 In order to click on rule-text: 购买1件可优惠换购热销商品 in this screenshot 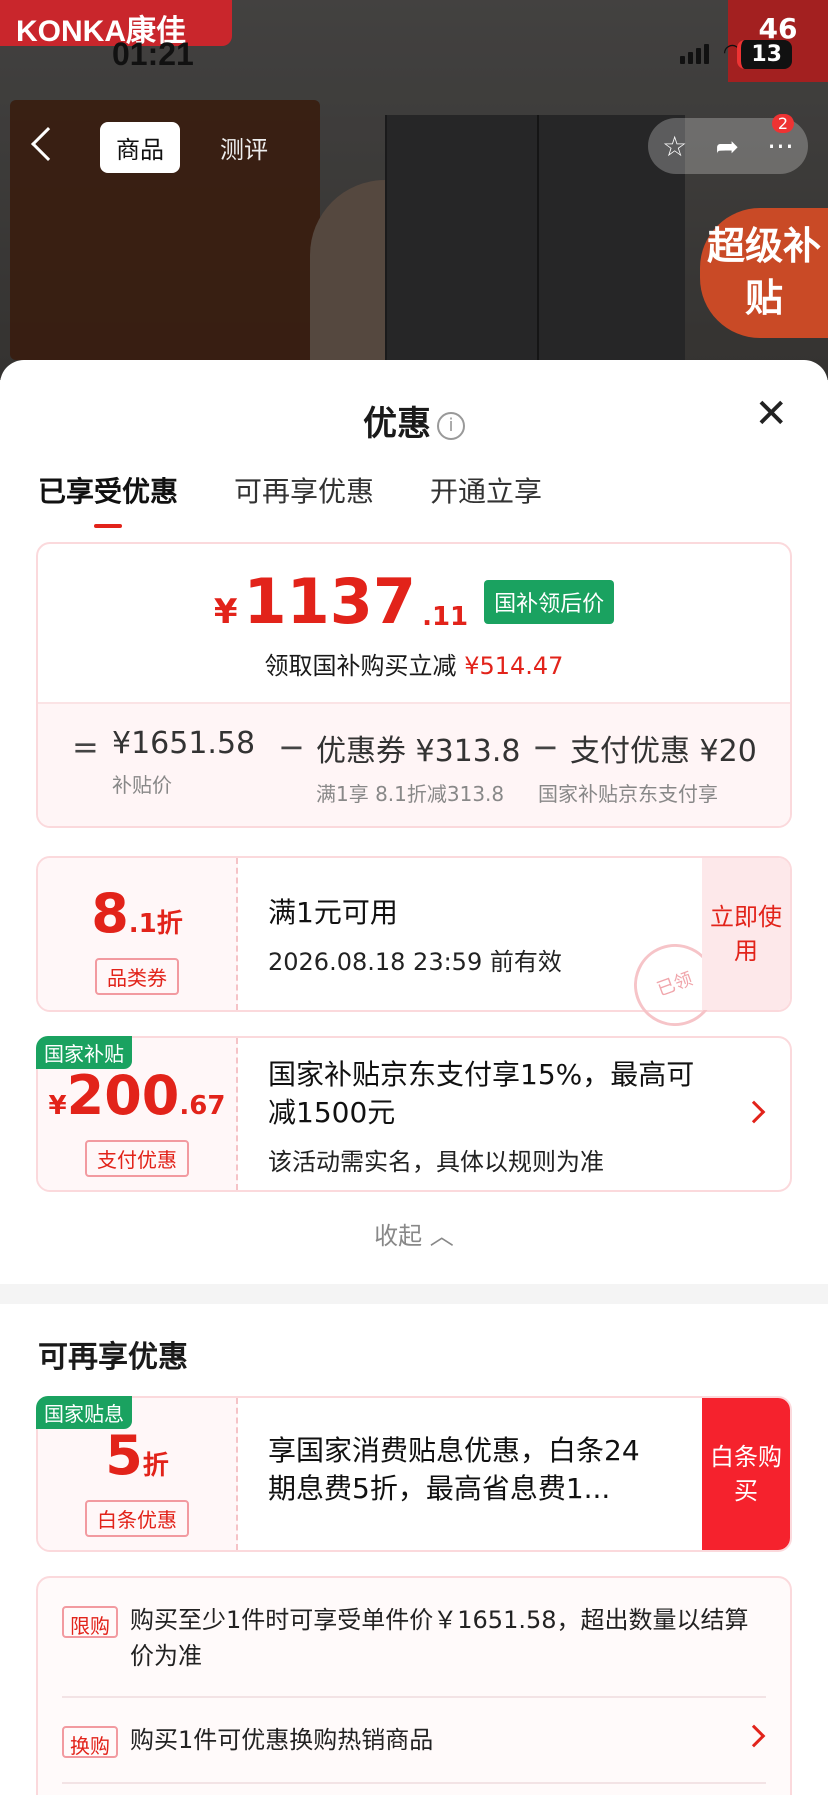, I will do `click(282, 1740)`.